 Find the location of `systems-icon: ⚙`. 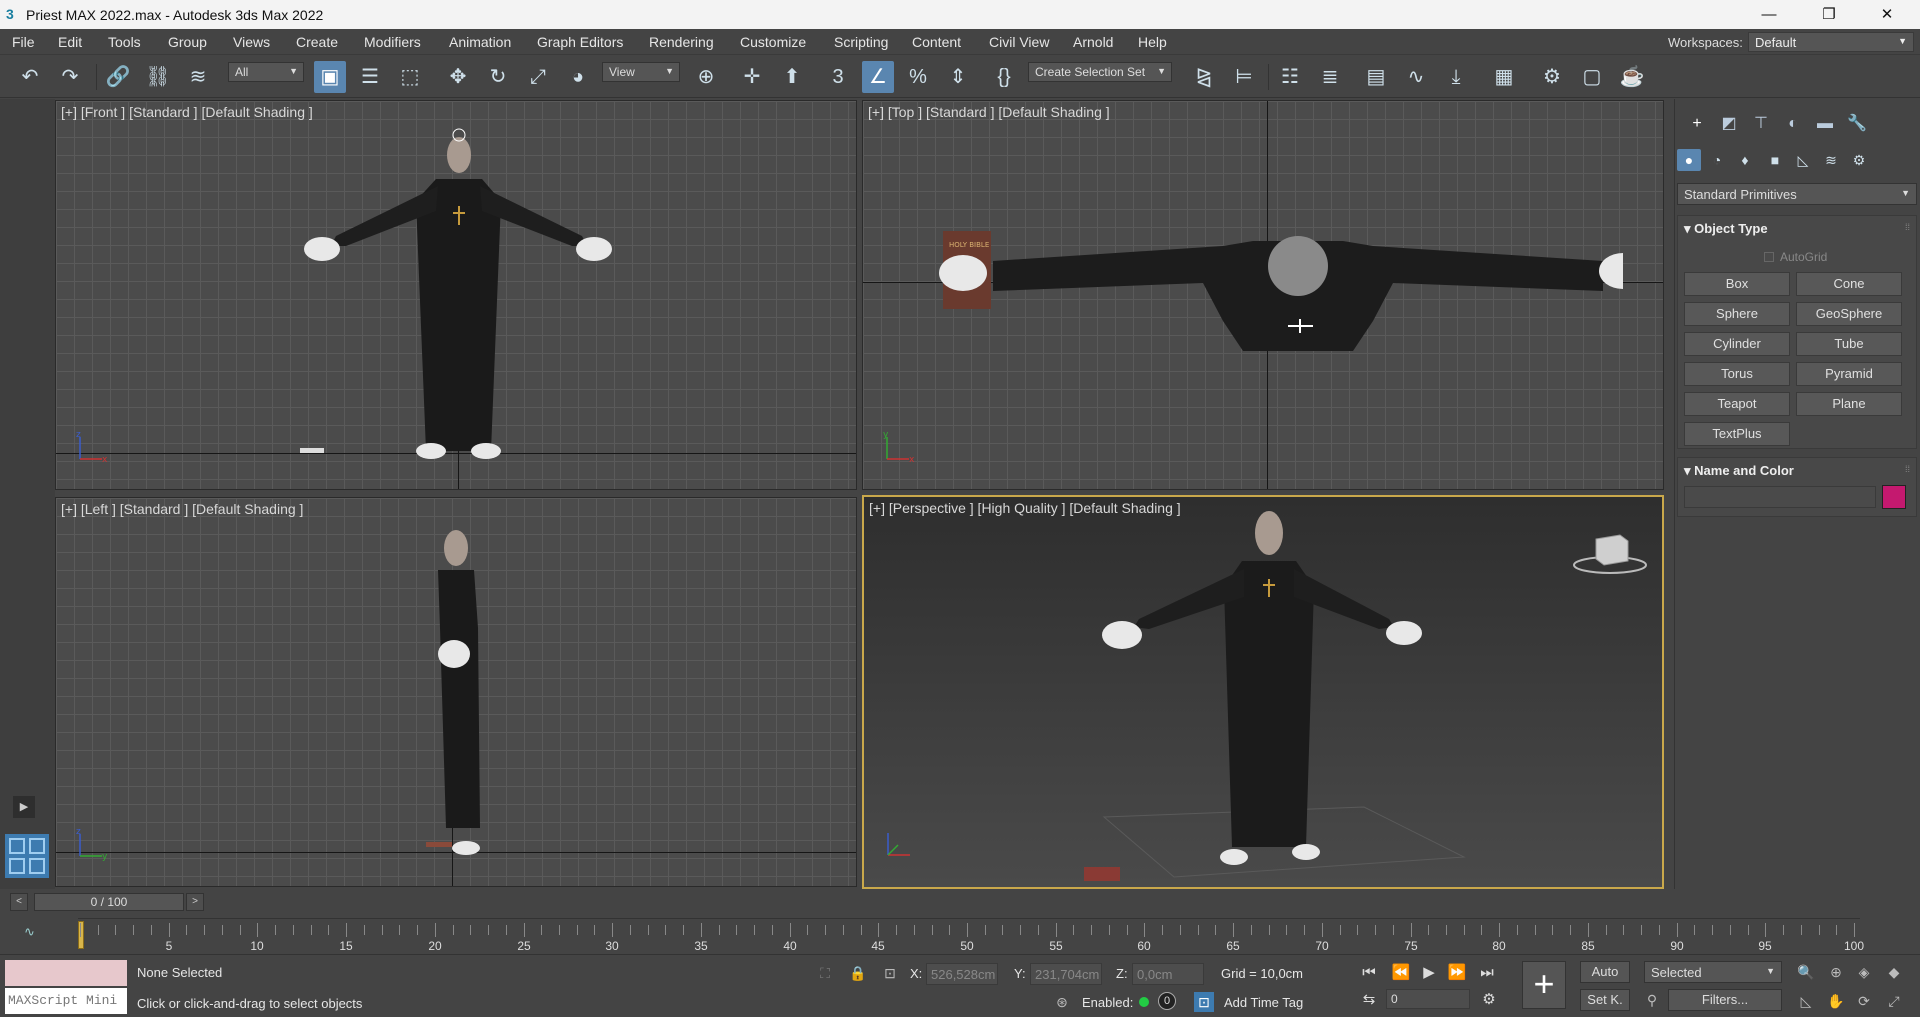

systems-icon: ⚙ is located at coordinates (1859, 160).